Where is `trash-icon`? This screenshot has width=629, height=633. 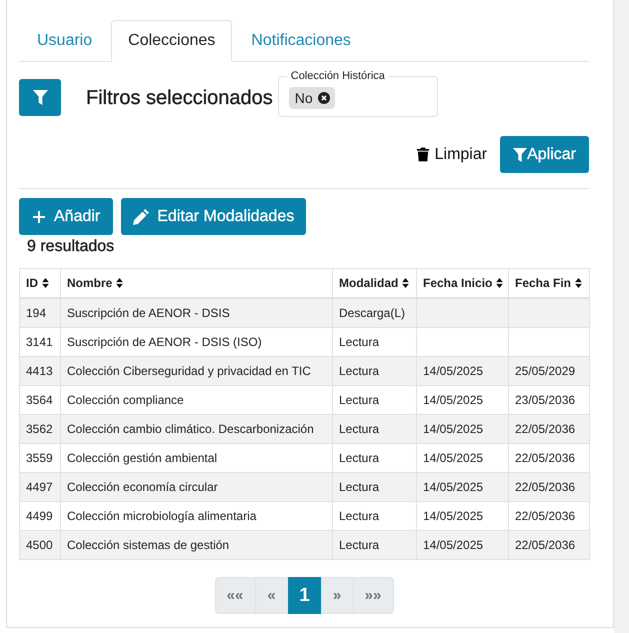 trash-icon is located at coordinates (422, 154).